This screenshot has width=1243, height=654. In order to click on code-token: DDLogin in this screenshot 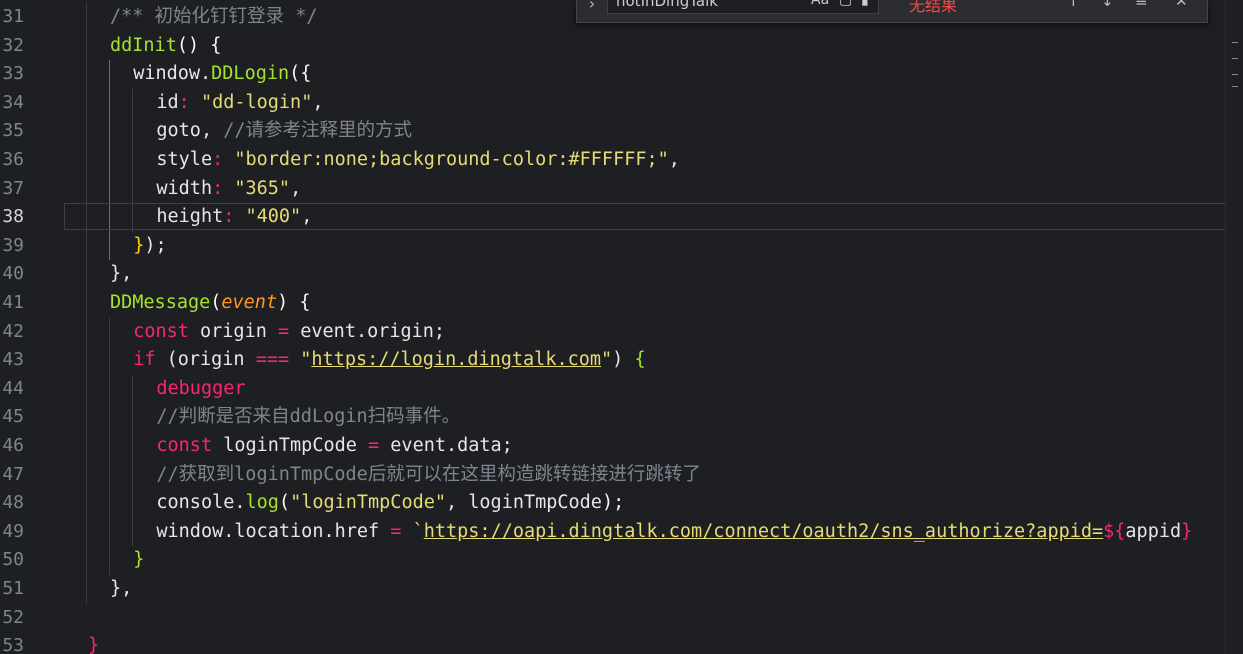, I will do `click(250, 74)`.